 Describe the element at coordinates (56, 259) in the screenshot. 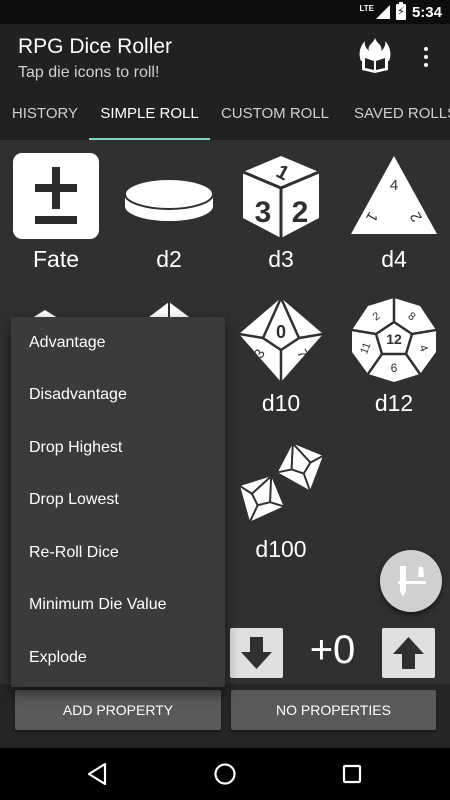

I see `die-label: Fate` at that location.